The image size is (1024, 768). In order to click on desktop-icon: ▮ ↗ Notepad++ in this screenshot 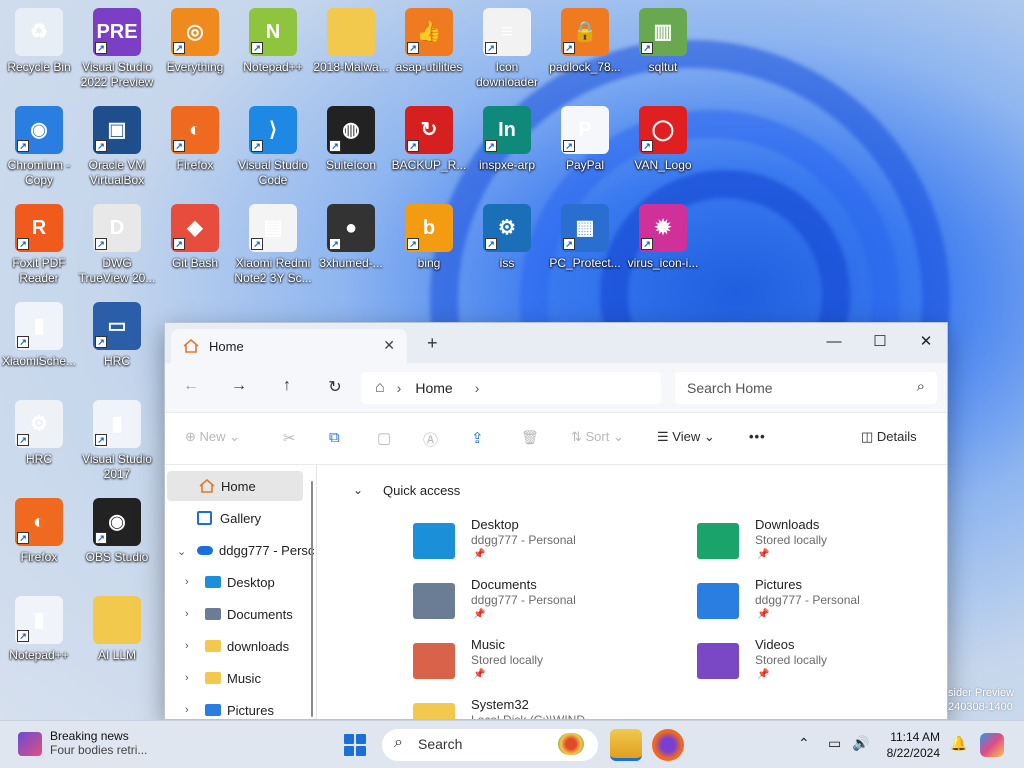, I will do `click(39, 629)`.